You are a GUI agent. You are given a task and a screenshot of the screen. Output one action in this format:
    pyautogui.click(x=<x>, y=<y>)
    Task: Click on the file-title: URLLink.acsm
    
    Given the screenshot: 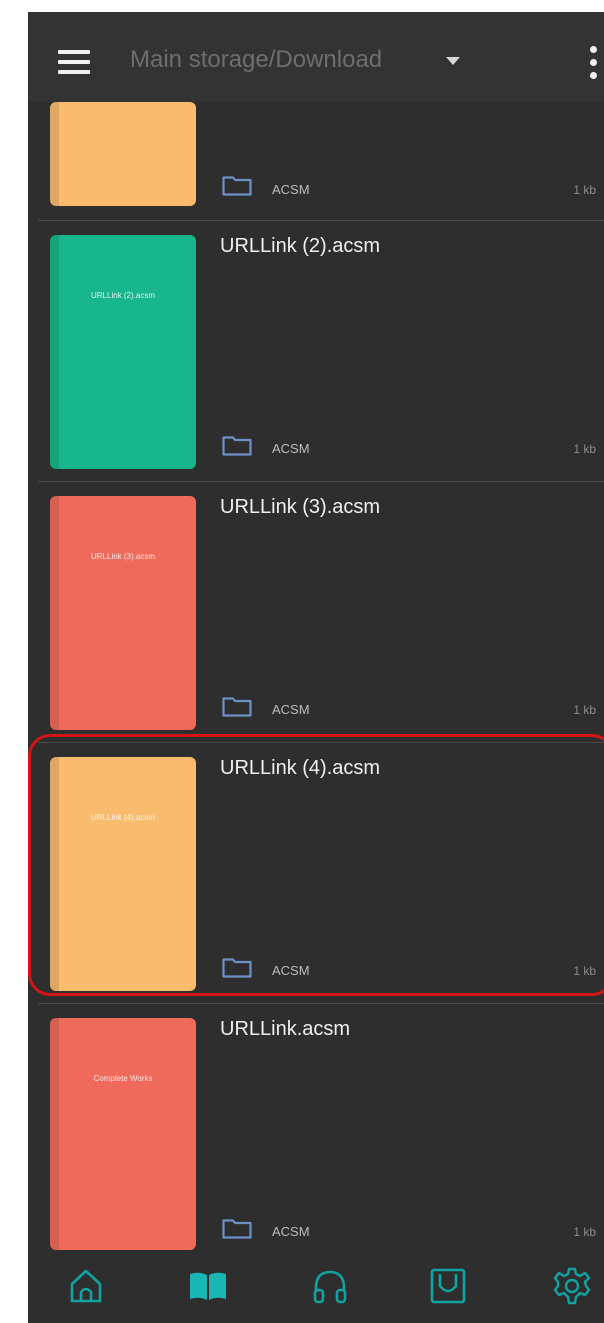 What is the action you would take?
    pyautogui.click(x=285, y=1029)
    